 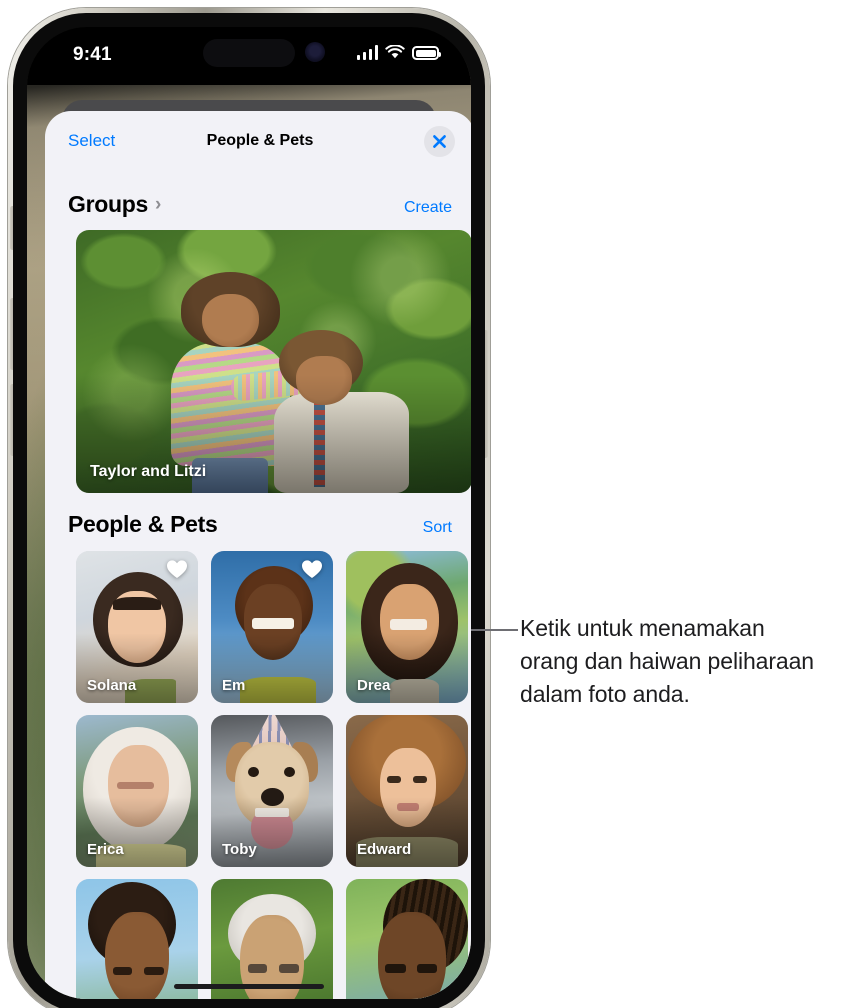 I want to click on person-tile-name: Edward, so click(x=384, y=849).